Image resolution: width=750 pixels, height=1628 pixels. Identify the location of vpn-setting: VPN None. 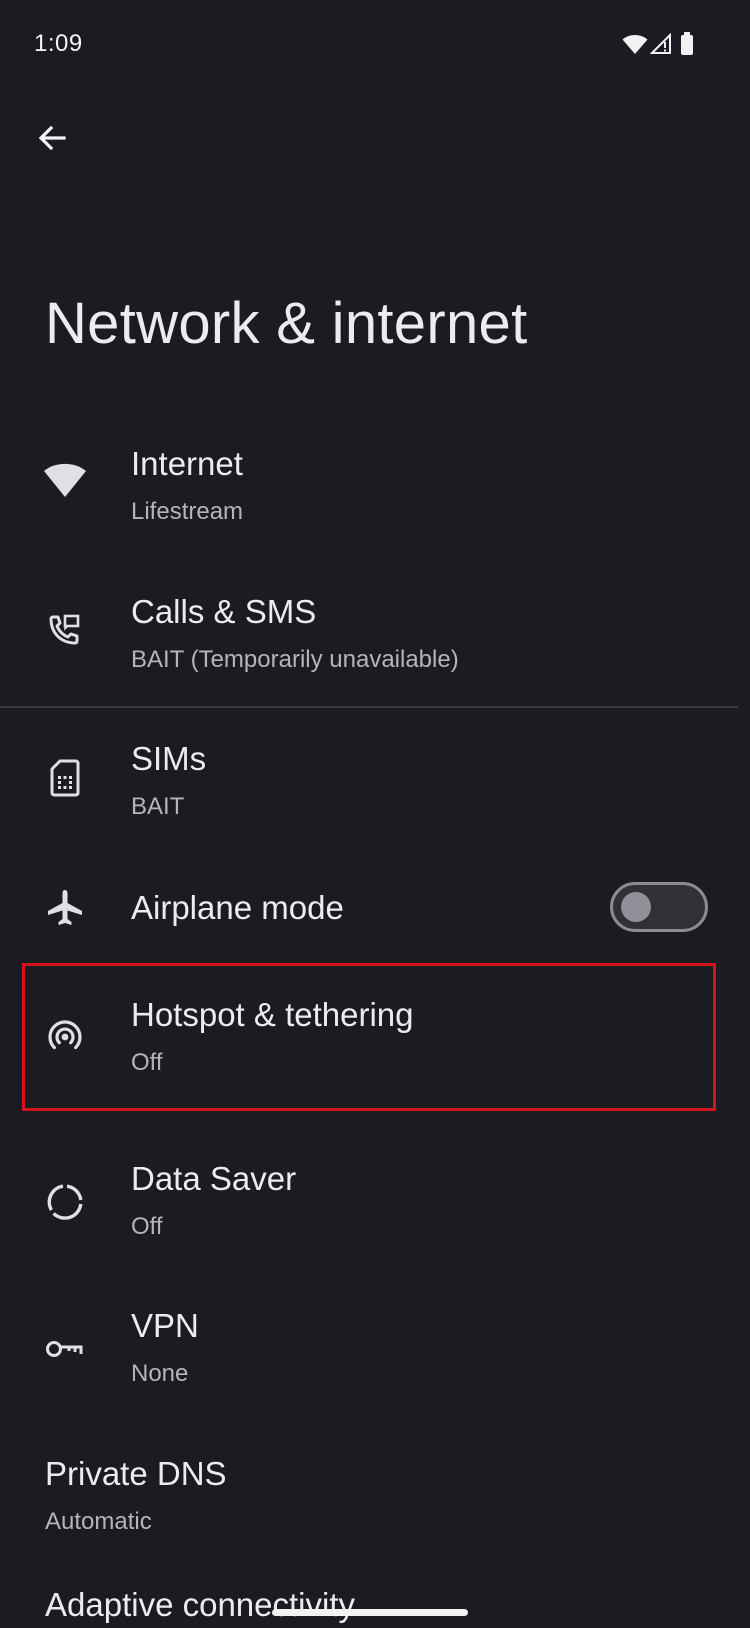
(375, 1347).